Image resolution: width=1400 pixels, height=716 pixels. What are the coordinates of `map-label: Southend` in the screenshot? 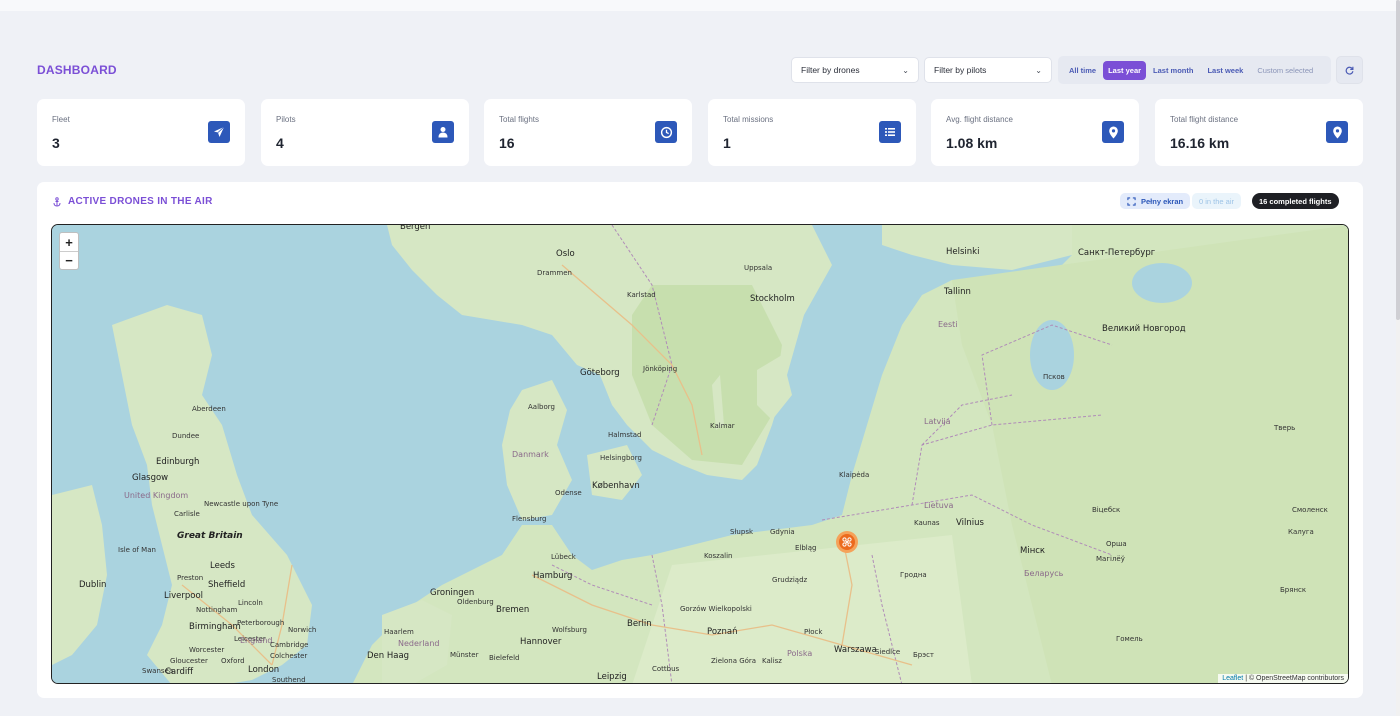 It's located at (289, 680).